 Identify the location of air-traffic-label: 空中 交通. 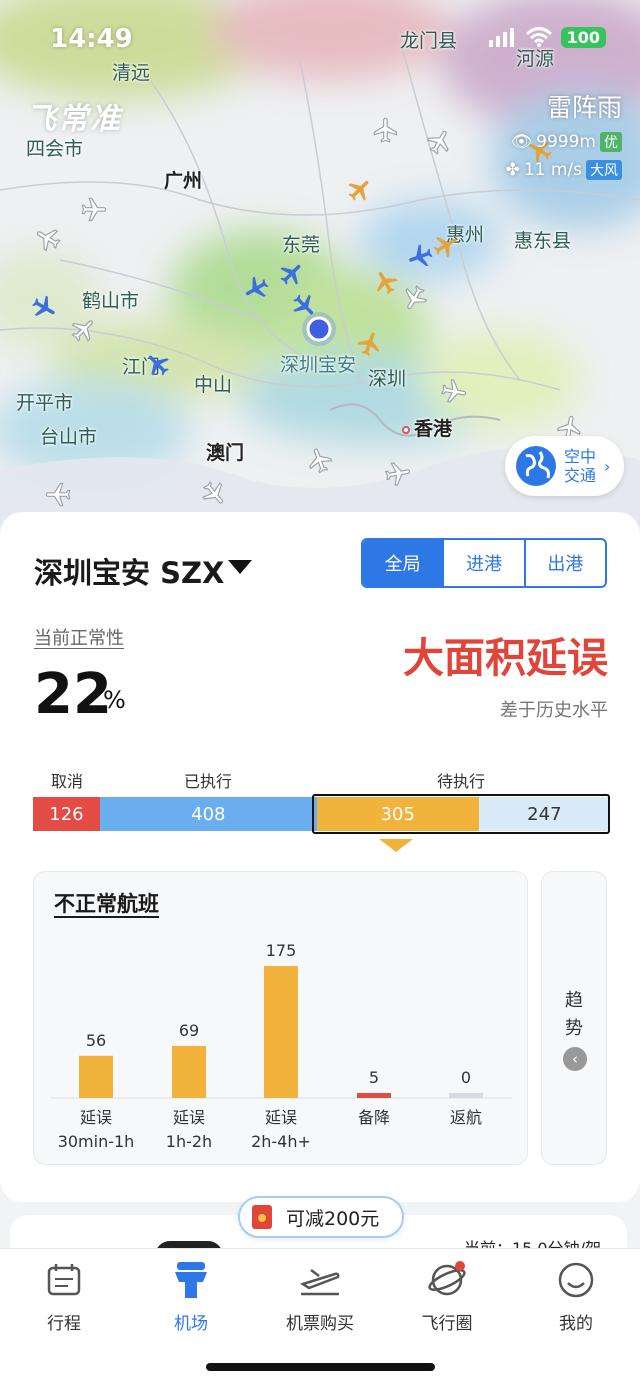
(584, 466).